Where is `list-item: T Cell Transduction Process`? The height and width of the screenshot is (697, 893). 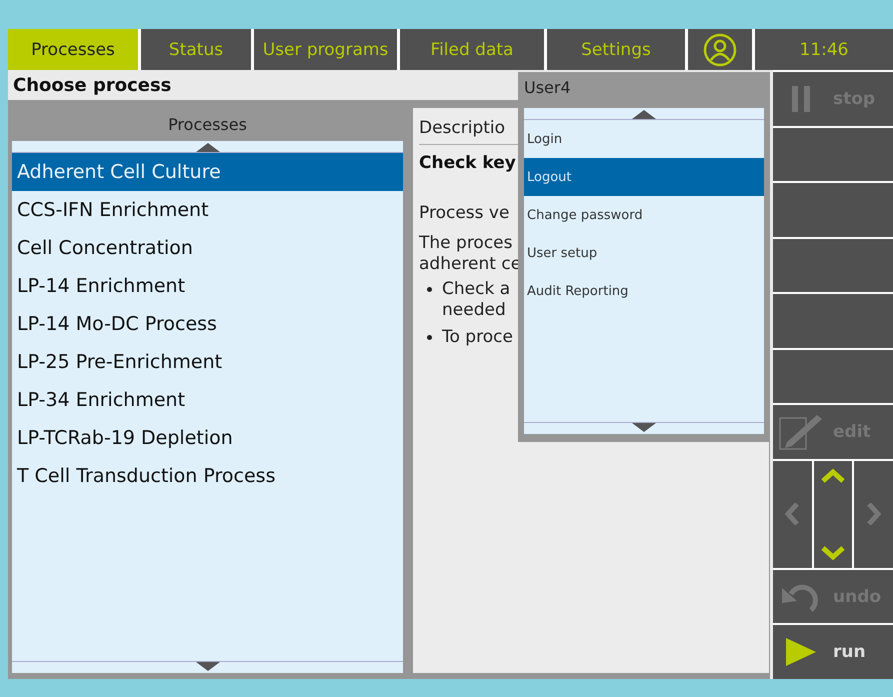 list-item: T Cell Transduction Process is located at coordinates (207, 476).